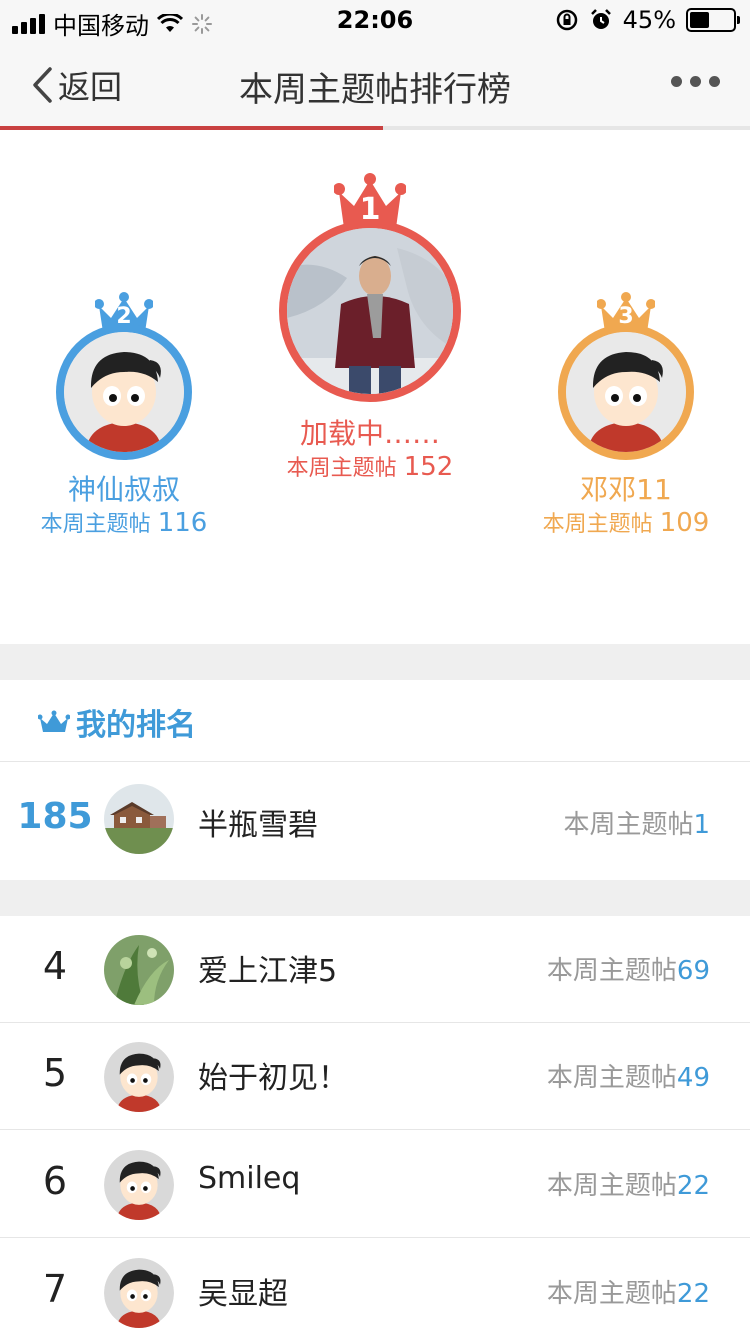 This screenshot has height=1334, width=750. What do you see at coordinates (600, 19) in the screenshot?
I see `alarm-icon` at bounding box center [600, 19].